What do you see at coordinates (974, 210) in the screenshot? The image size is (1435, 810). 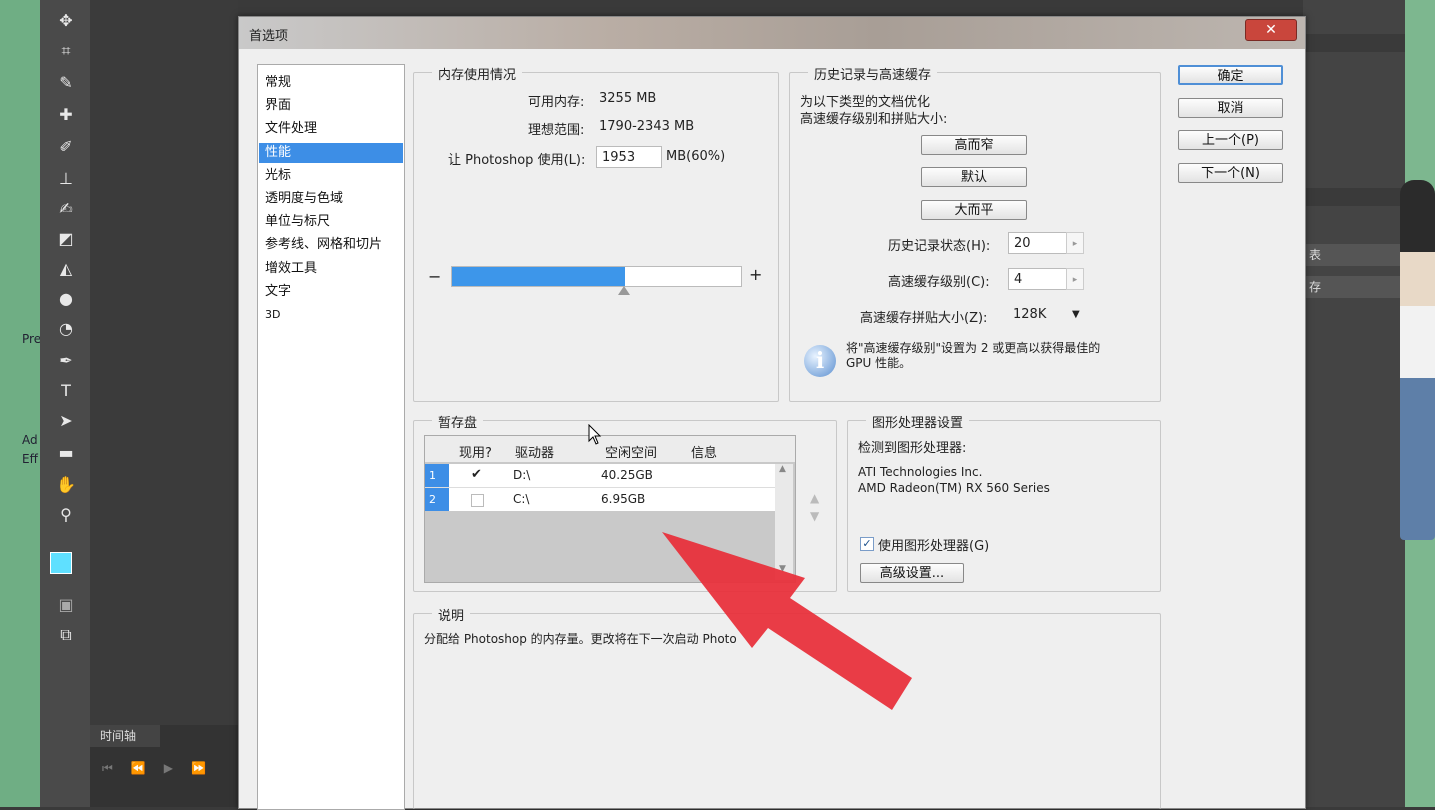 I see `big-flat-button: 大而平` at bounding box center [974, 210].